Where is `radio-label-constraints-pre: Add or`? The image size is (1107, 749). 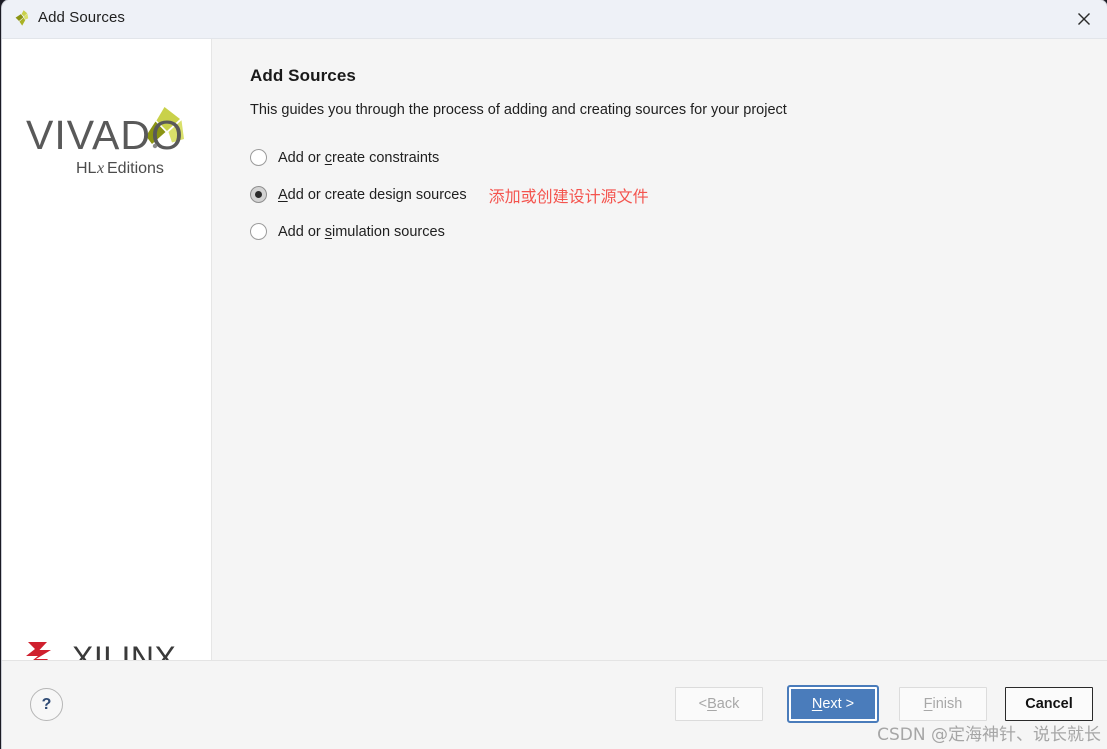 radio-label-constraints-pre: Add or is located at coordinates (301, 157).